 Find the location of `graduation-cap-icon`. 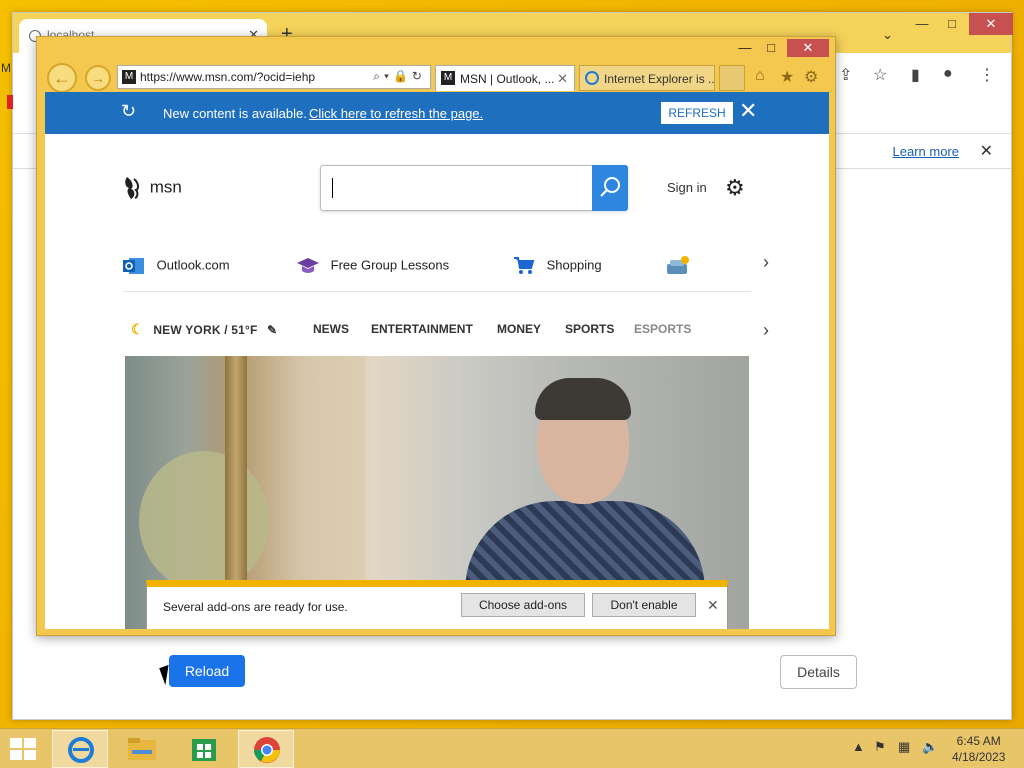

graduation-cap-icon is located at coordinates (308, 265).